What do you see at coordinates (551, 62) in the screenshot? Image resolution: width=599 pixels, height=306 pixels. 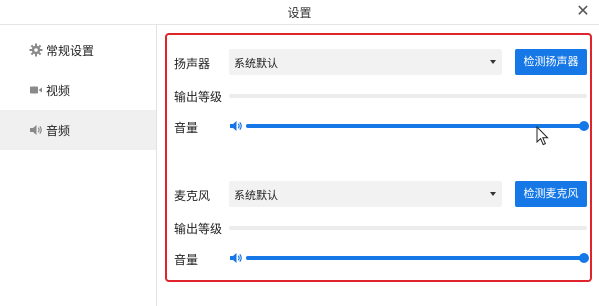 I see `test-speaker-button: 检测扬声器` at bounding box center [551, 62].